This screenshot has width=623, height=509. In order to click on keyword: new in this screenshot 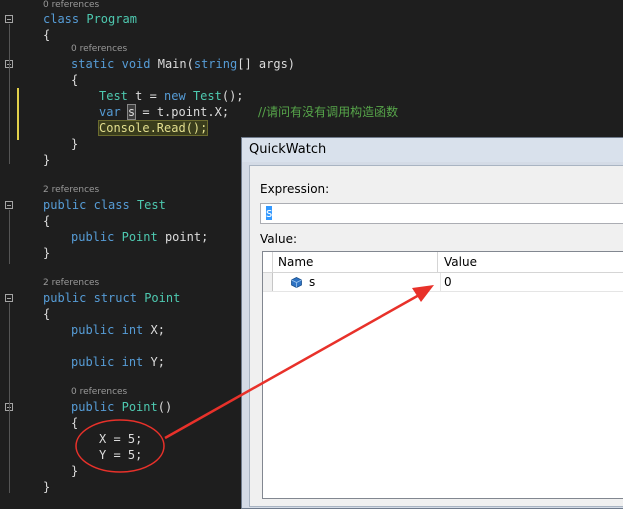, I will do `click(175, 96)`.